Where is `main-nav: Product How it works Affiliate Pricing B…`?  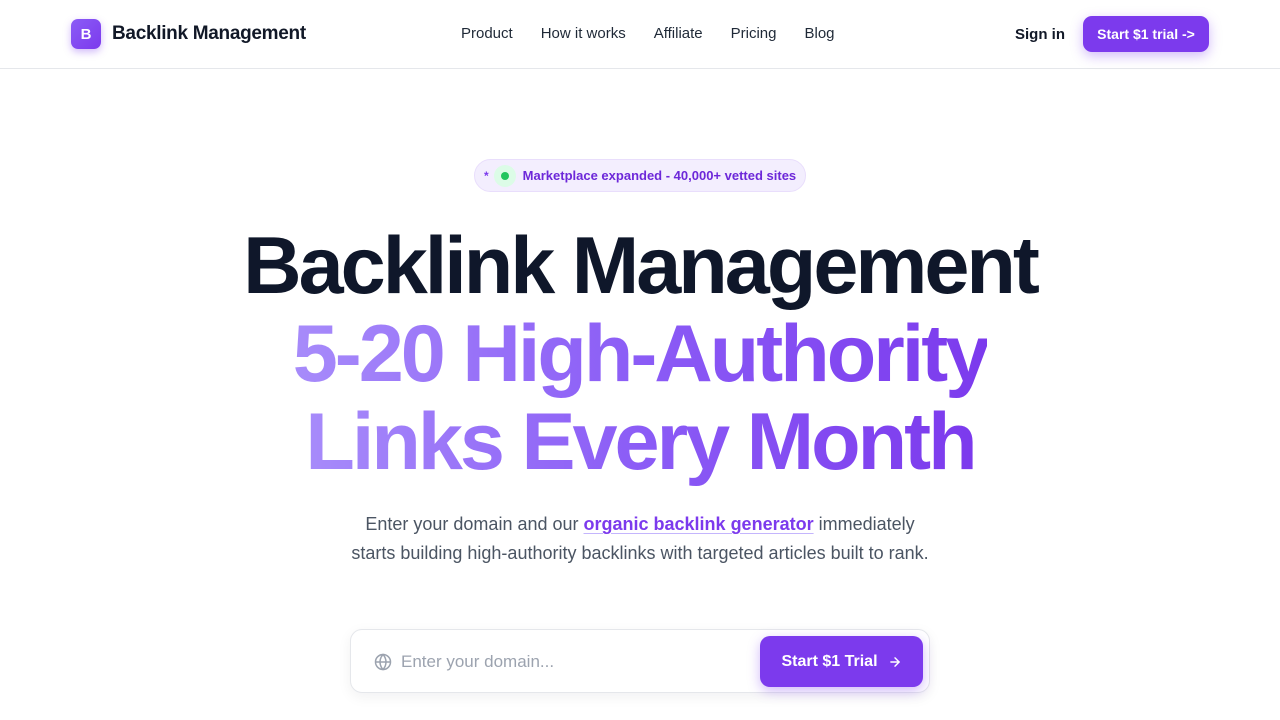
main-nav: Product How it works Affiliate Pricing B… is located at coordinates (648, 34).